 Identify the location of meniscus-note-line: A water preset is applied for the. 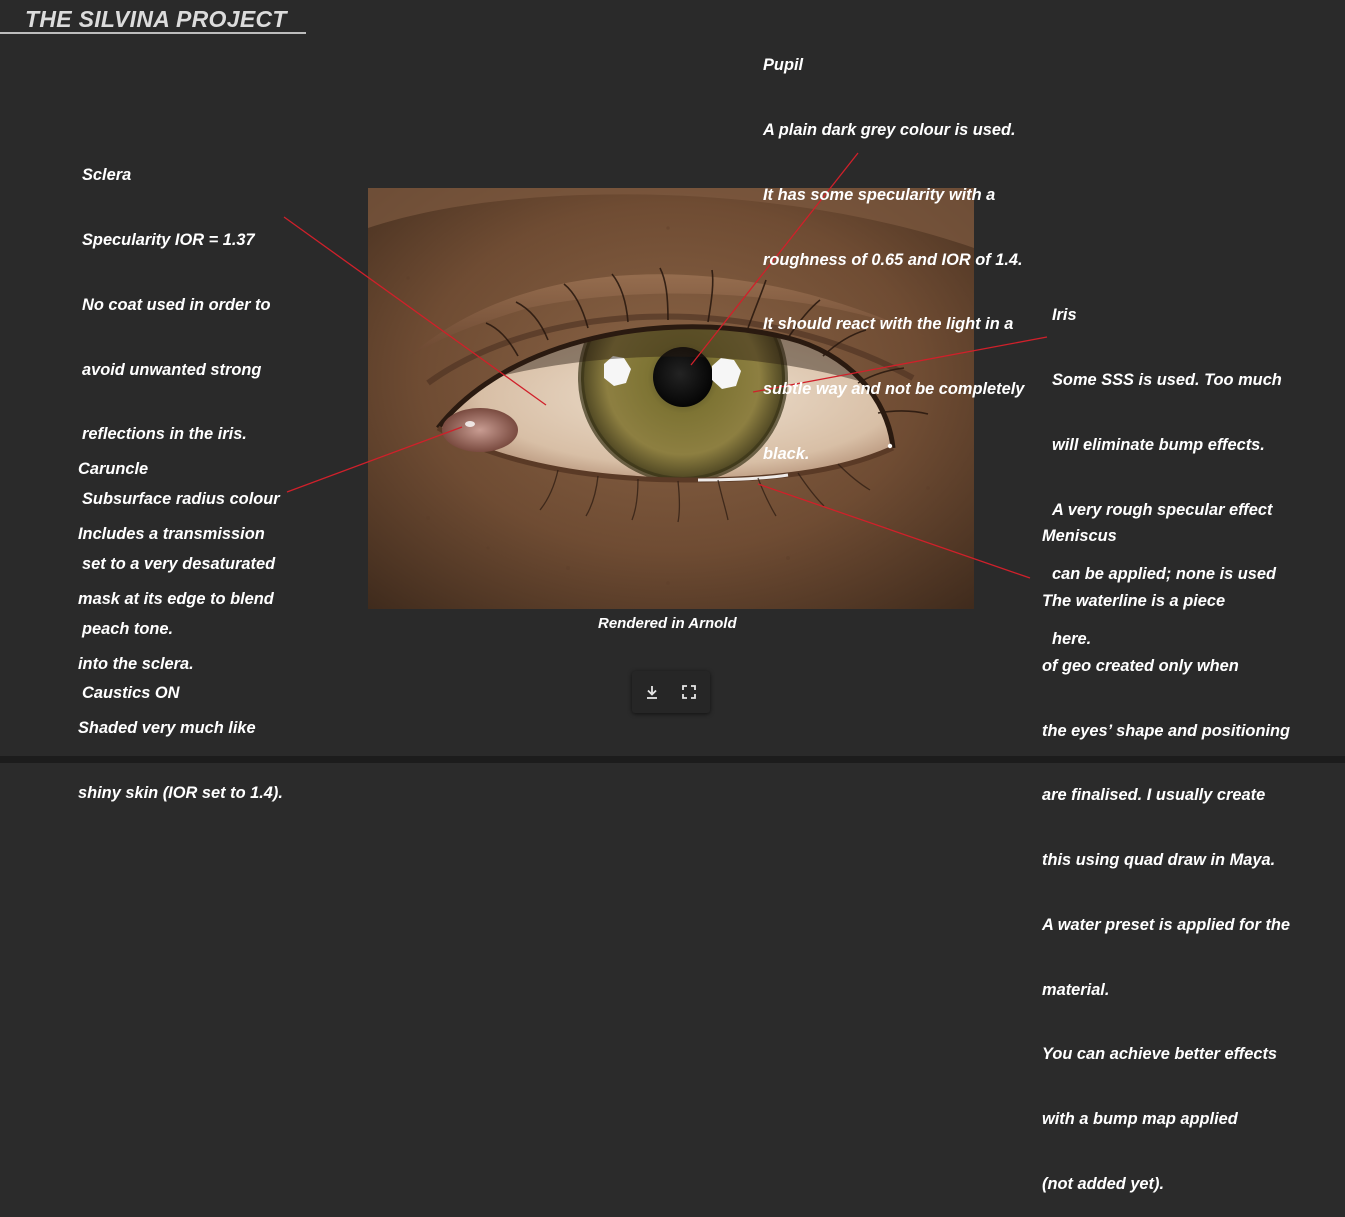
(1166, 924).